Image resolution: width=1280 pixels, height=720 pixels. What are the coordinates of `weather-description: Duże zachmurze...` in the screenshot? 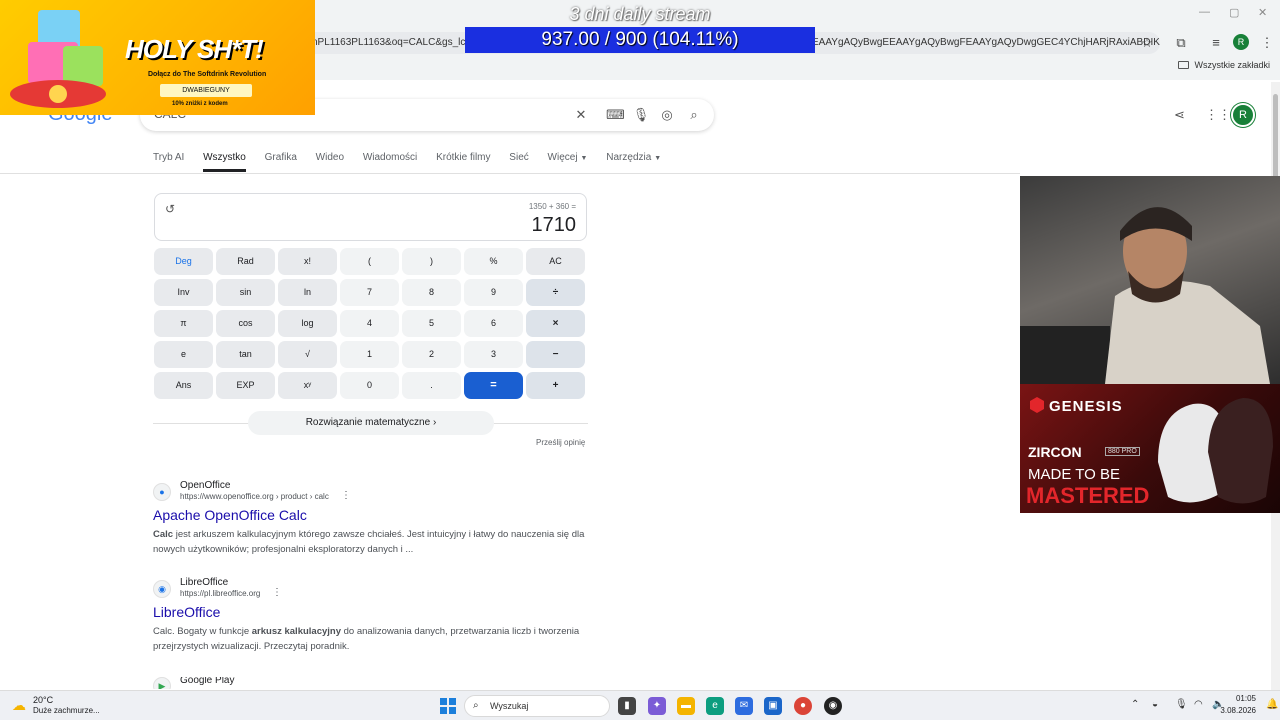 It's located at (66, 710).